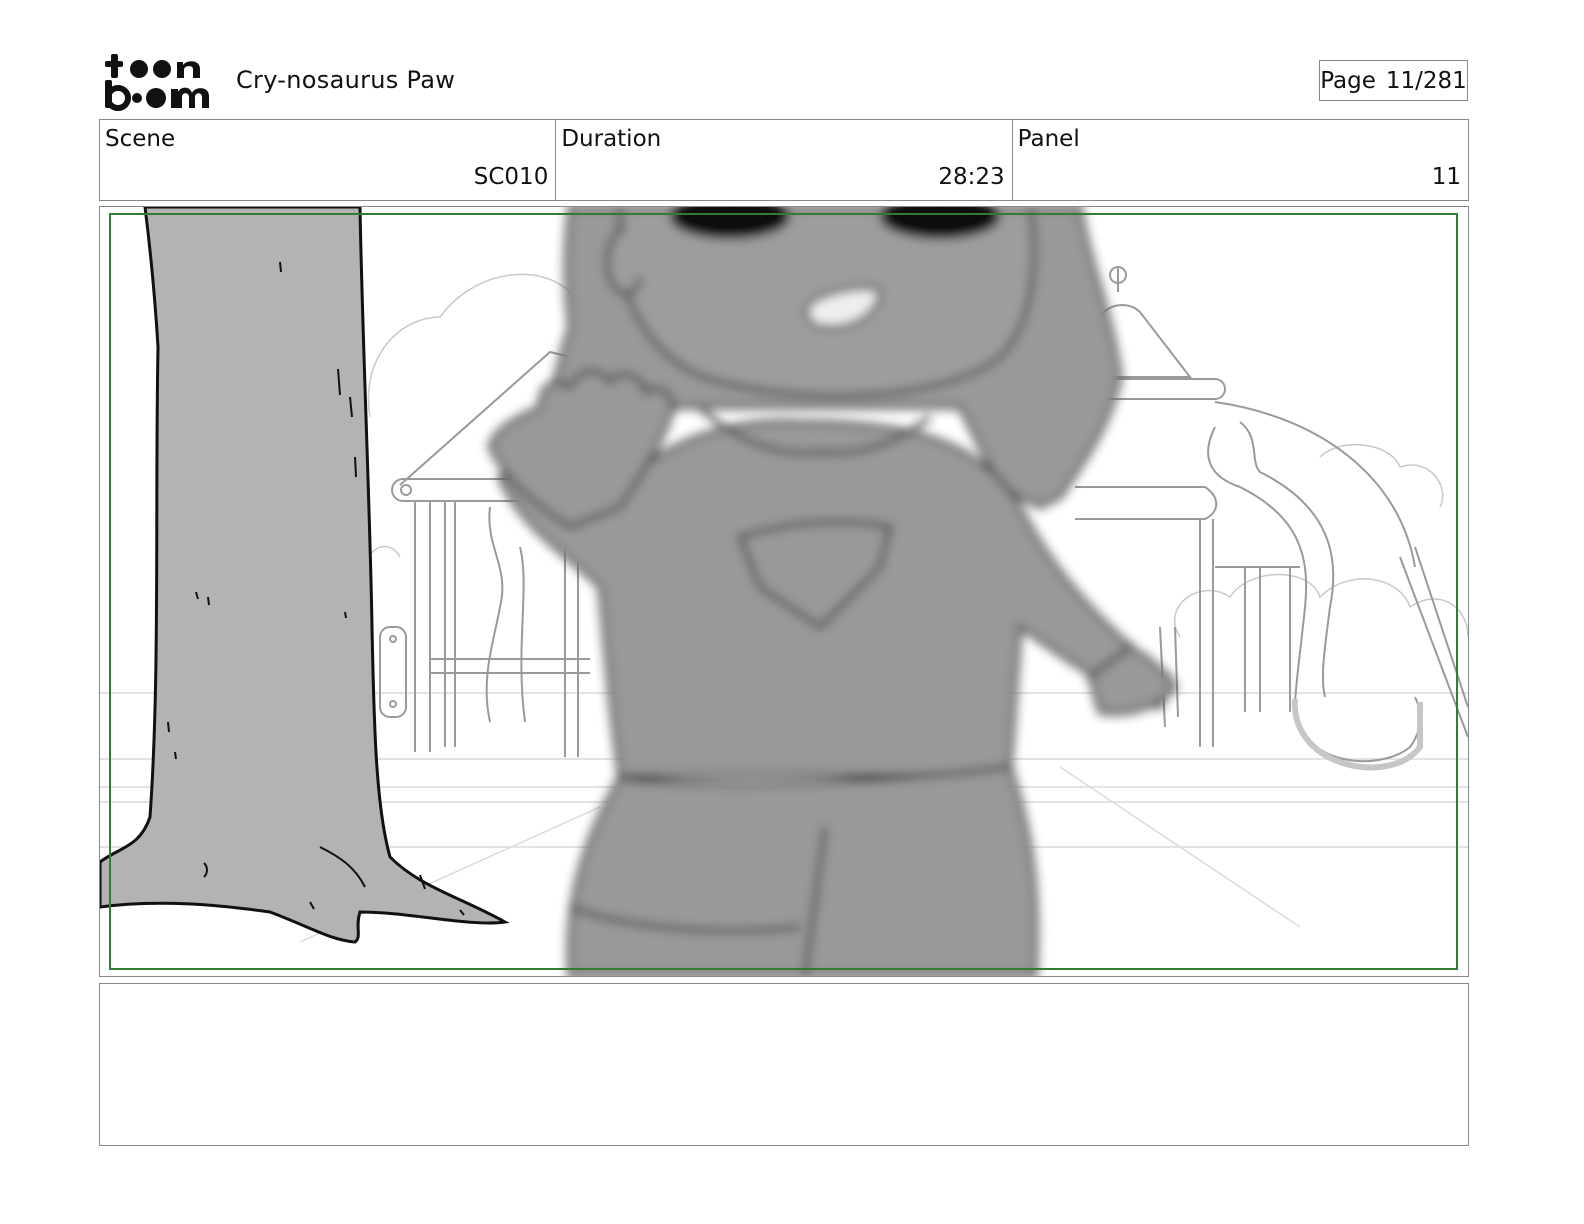 This screenshot has width=1584, height=1224. What do you see at coordinates (1048, 139) in the screenshot?
I see `panel-label: Panel` at bounding box center [1048, 139].